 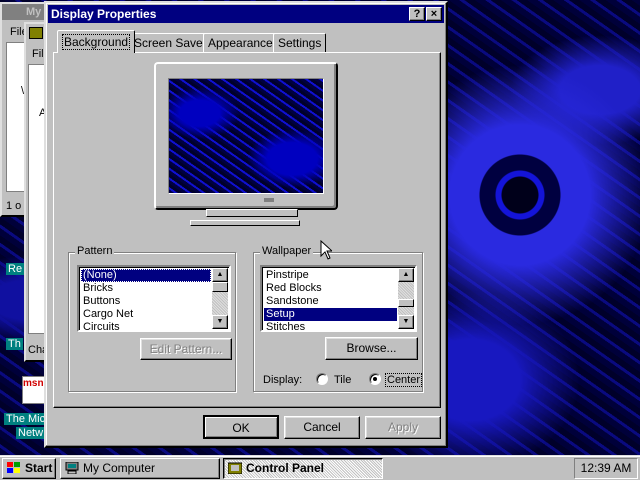 I want to click on dialog-titlebar: Display Properties ? ×, so click(x=246, y=14).